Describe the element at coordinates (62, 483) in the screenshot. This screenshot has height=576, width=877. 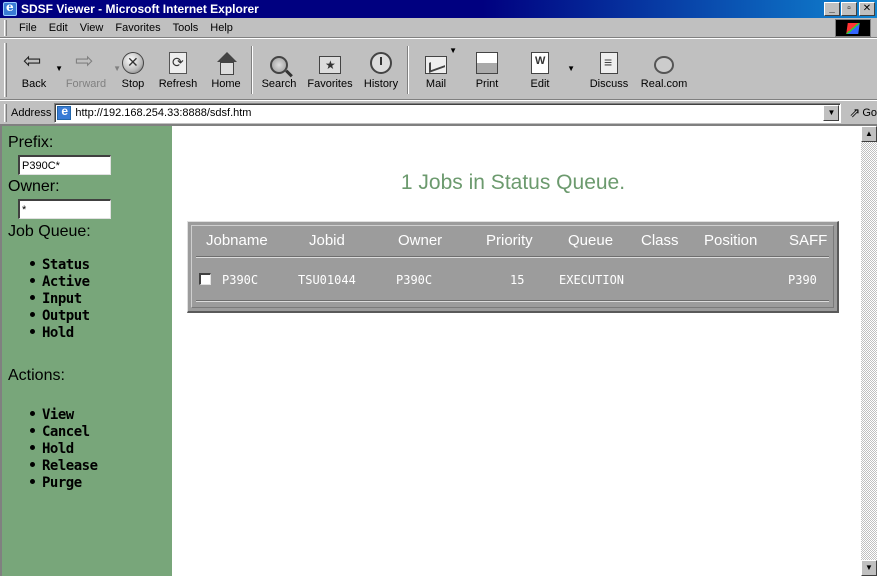
I see `action-link-purge: Purge` at that location.